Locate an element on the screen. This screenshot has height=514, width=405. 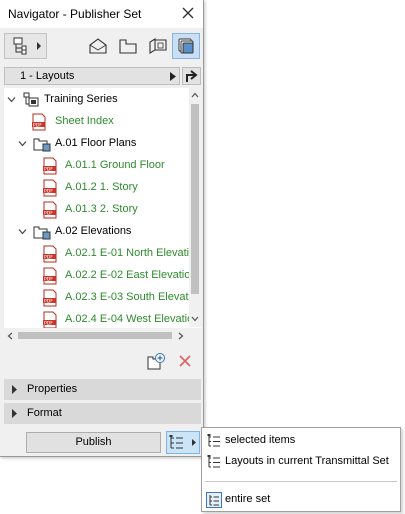
delete-icon is located at coordinates (185, 361).